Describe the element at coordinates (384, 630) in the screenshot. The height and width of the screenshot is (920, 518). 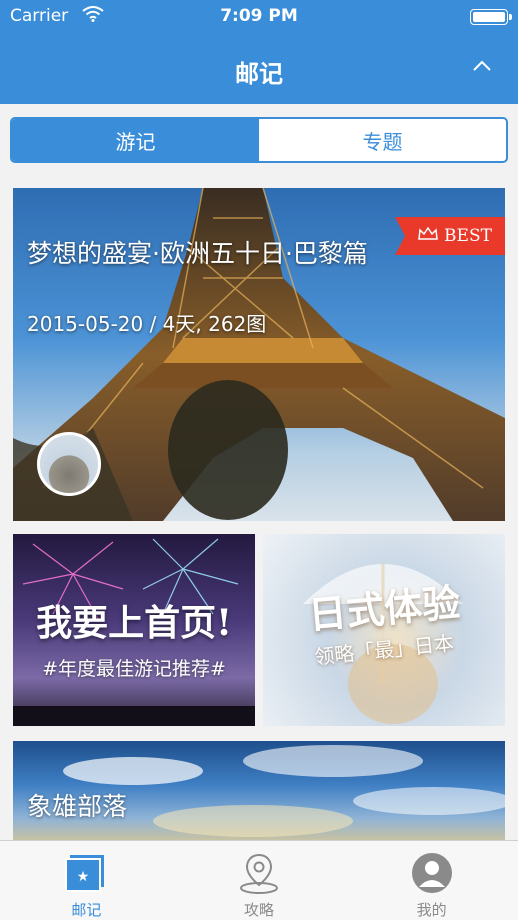
I see `topic-card-japan: 日式体验 领略「最」日本` at that location.